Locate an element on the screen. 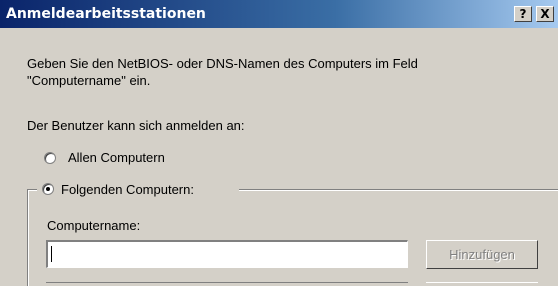 The image size is (558, 286). radio-following-computers-label: Folgenden Computern: is located at coordinates (127, 189).